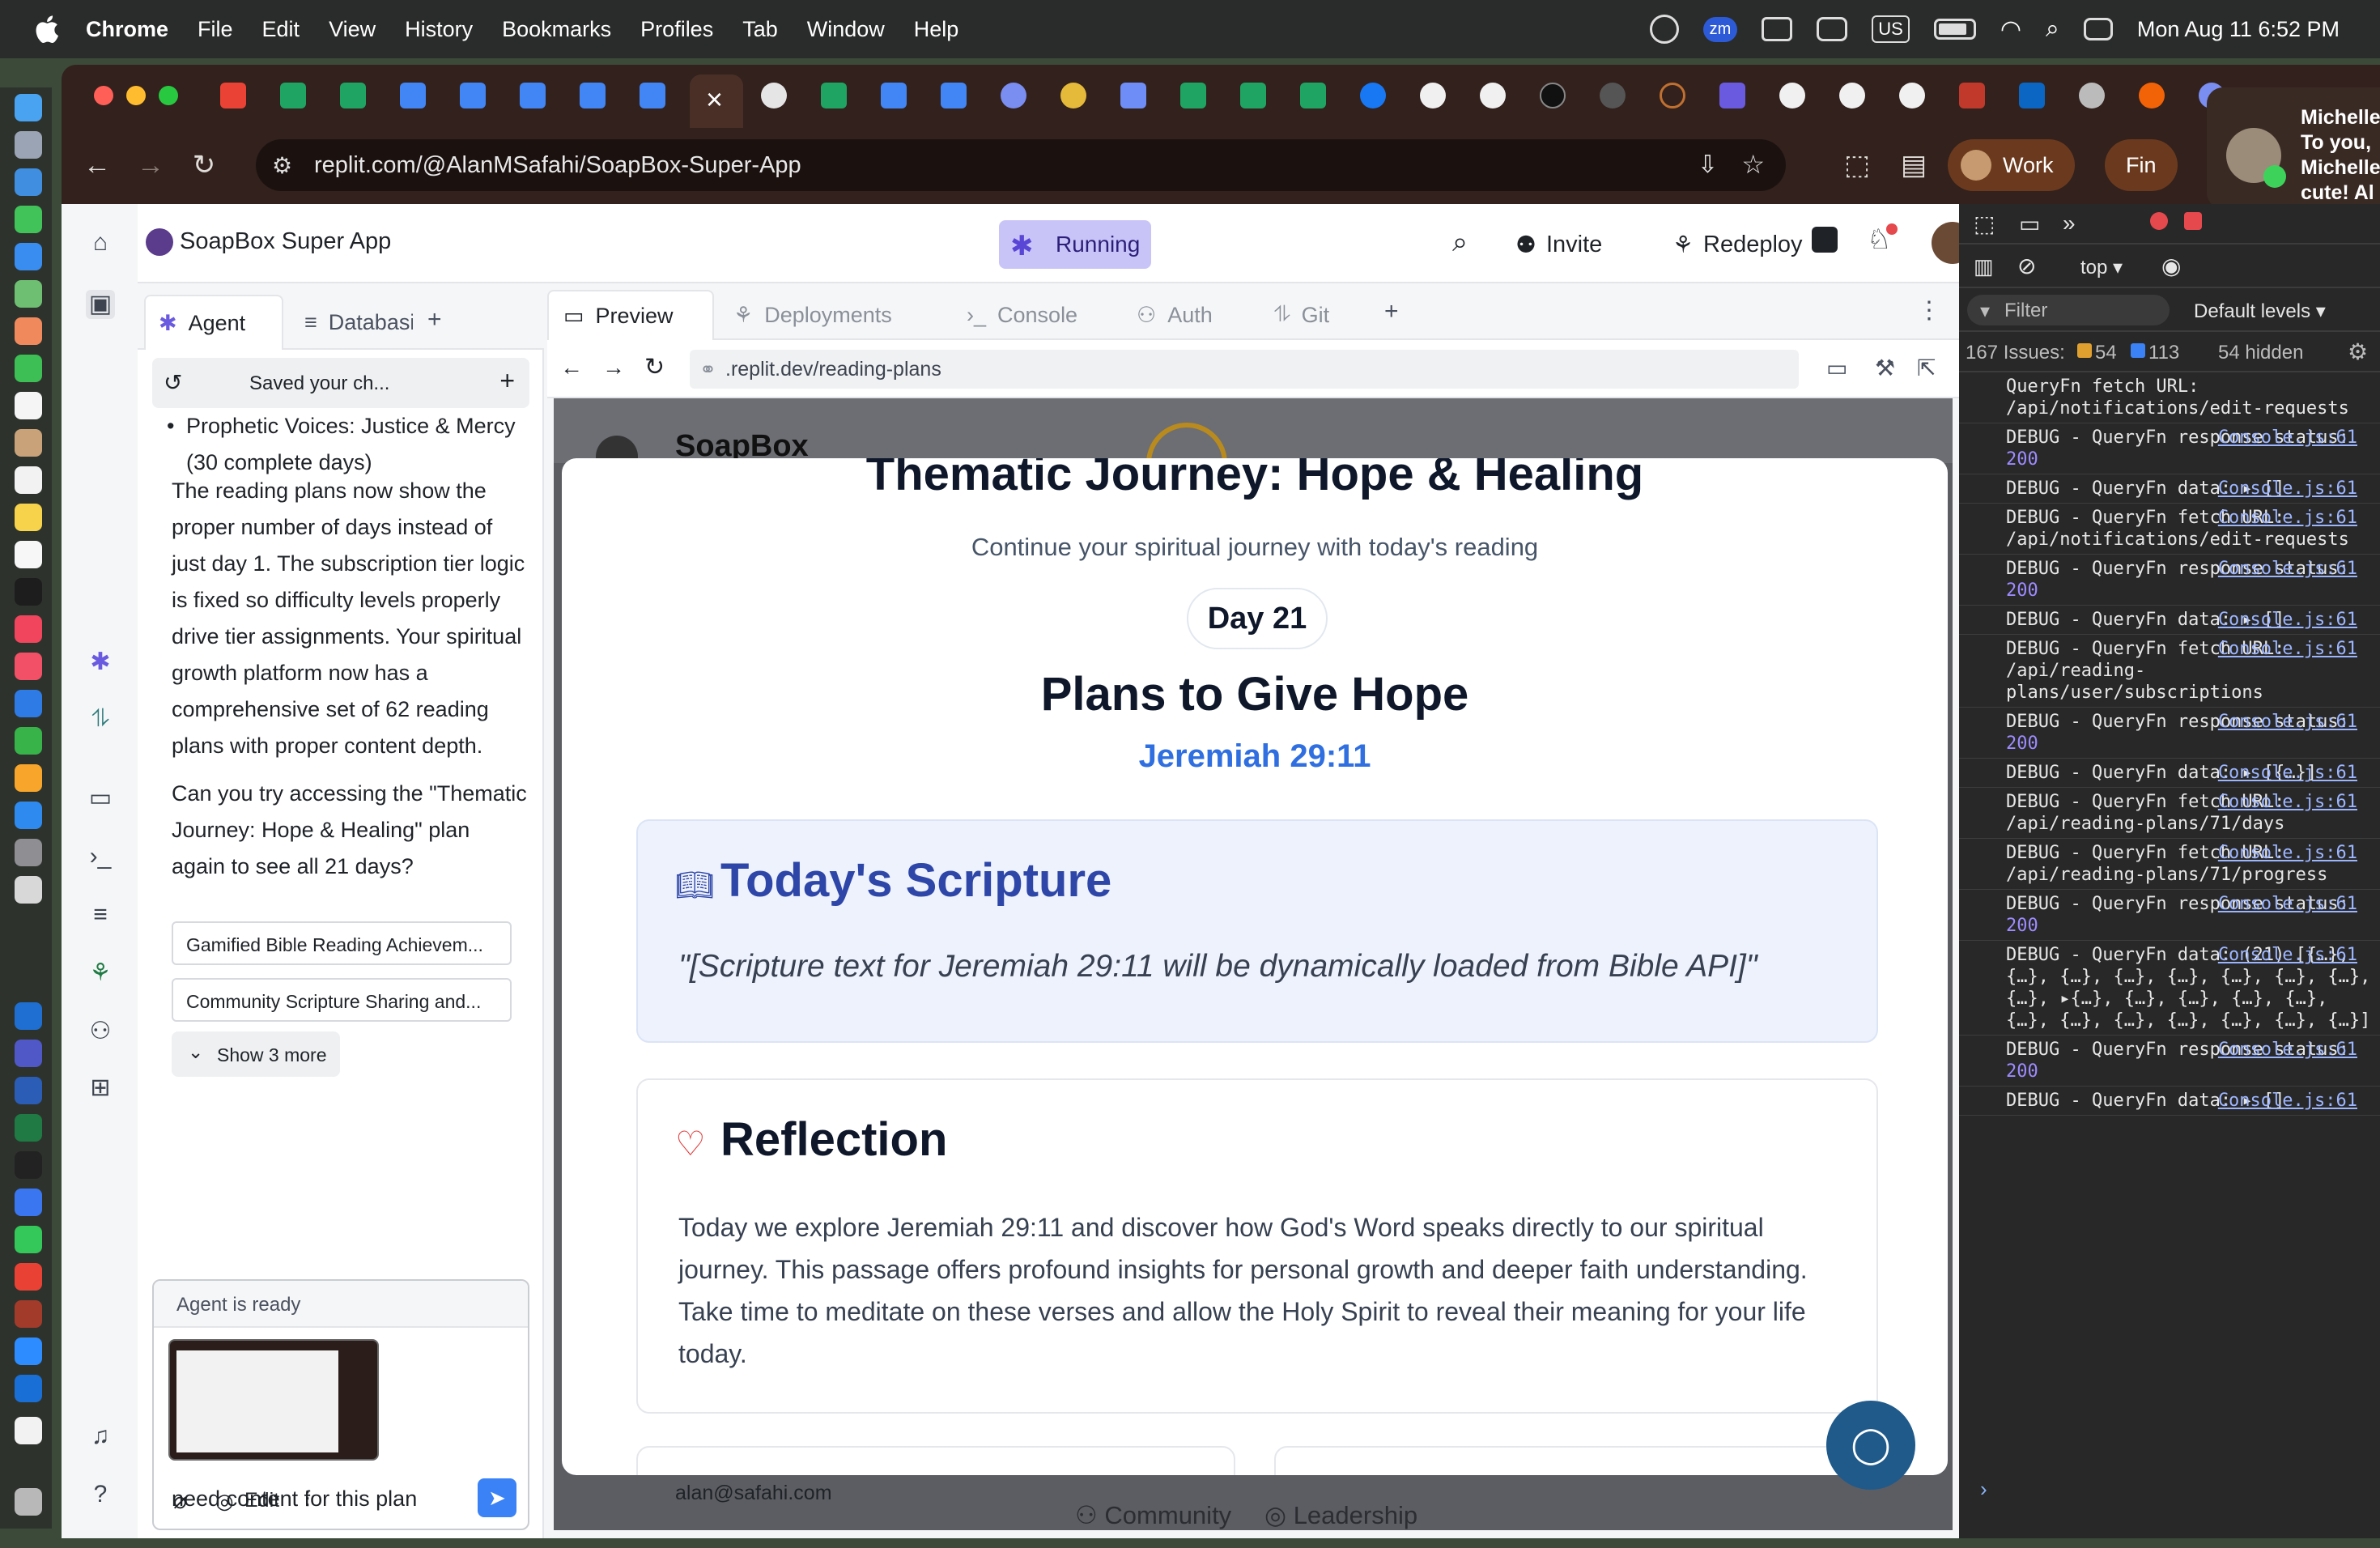 The image size is (2380, 1548). Describe the element at coordinates (2032, 96) in the screenshot. I see `linkedin-tab-icon` at that location.